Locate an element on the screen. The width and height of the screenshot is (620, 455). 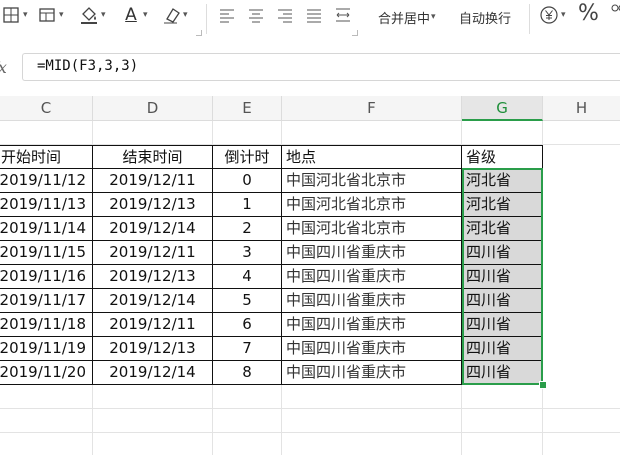
countdown-cell: 1 is located at coordinates (247, 205).